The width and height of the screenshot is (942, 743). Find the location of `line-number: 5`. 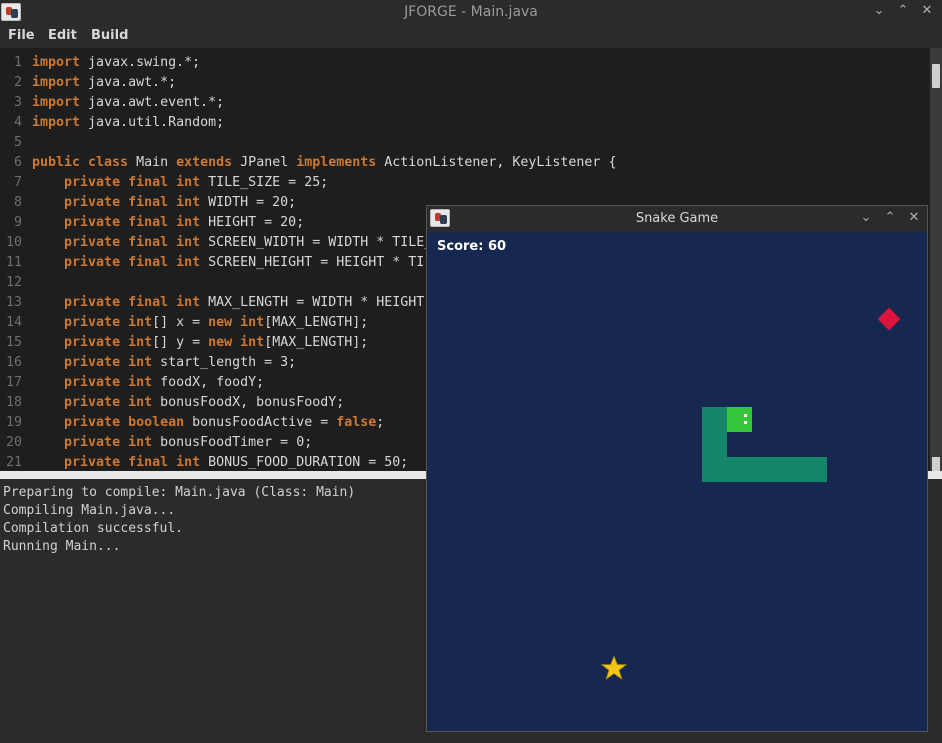

line-number: 5 is located at coordinates (17, 142).